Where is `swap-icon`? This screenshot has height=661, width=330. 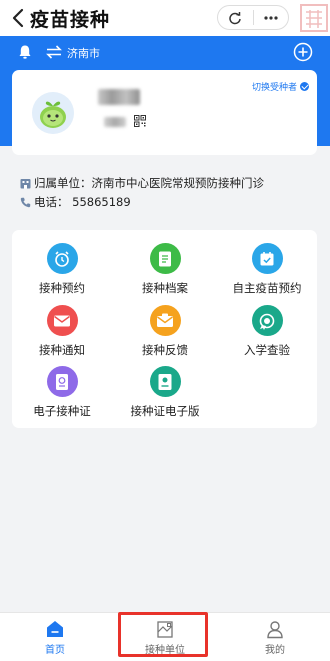 swap-icon is located at coordinates (54, 52).